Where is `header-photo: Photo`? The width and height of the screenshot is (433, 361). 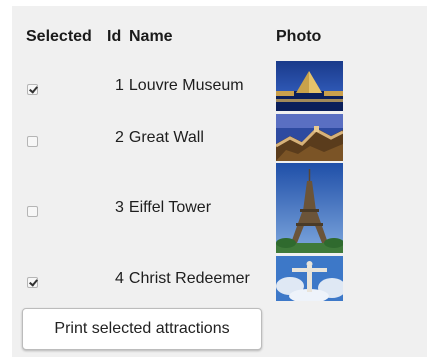
header-photo: Photo is located at coordinates (299, 36).